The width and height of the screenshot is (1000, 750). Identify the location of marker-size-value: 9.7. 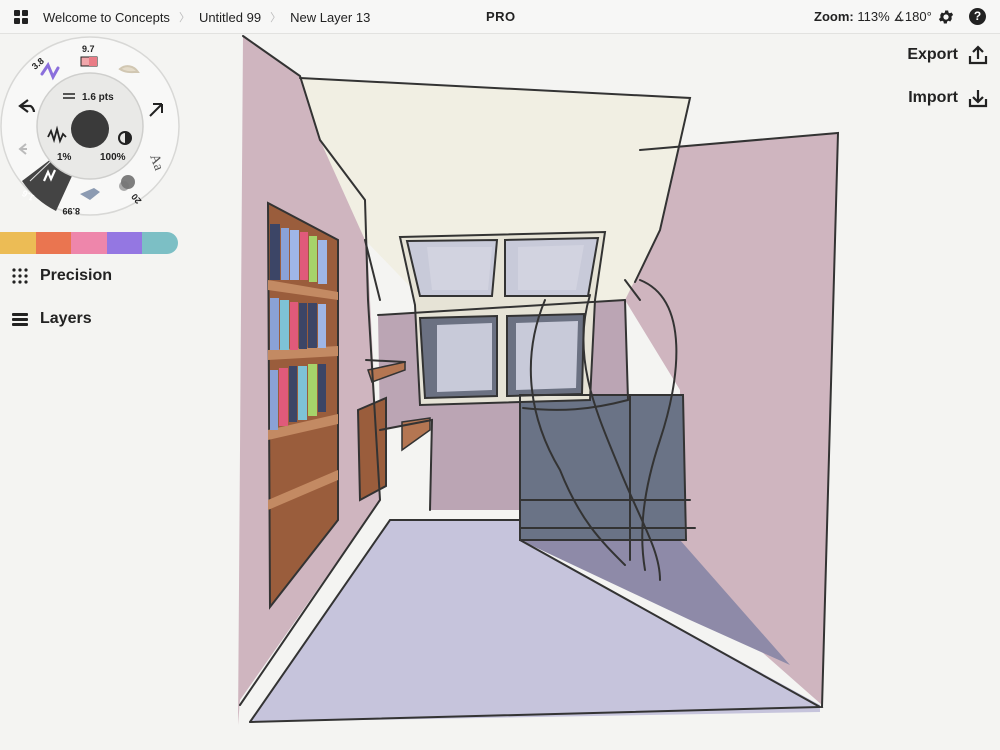
(88, 49).